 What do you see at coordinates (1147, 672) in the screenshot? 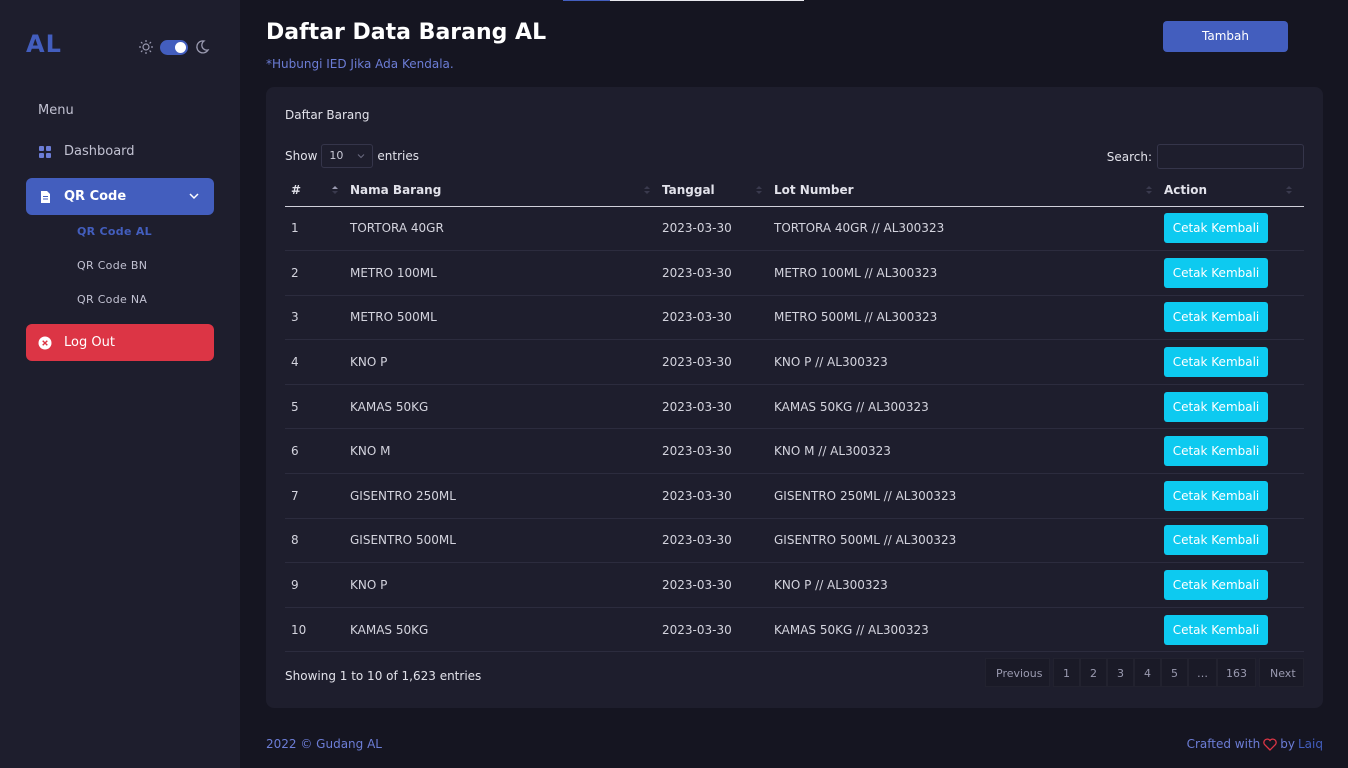
I see `pagination-page: 4` at bounding box center [1147, 672].